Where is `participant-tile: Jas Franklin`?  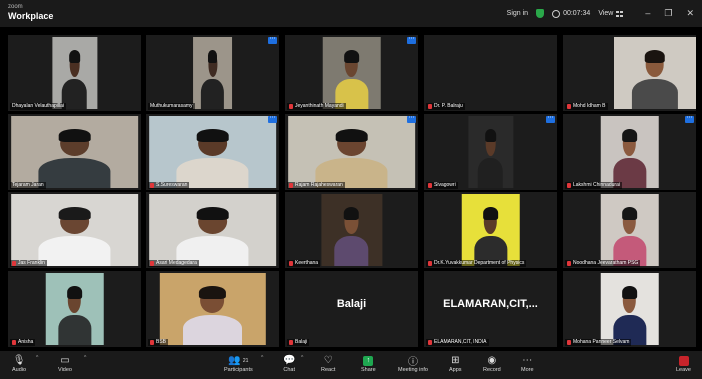
participant-tile: Jas Franklin is located at coordinates (74, 230).